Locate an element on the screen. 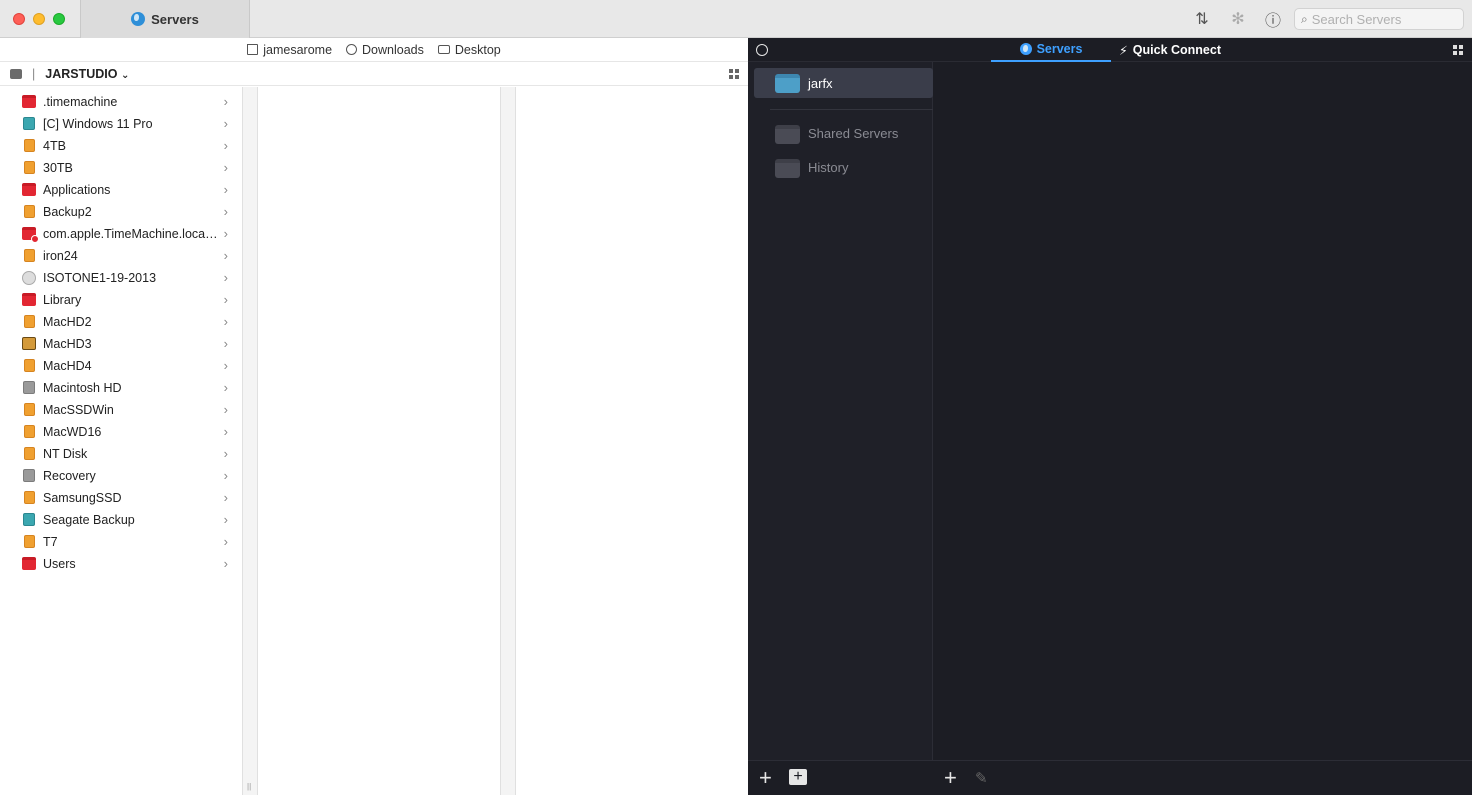 The image size is (1472, 795). list-item: Backup2 › is located at coordinates (121, 212).